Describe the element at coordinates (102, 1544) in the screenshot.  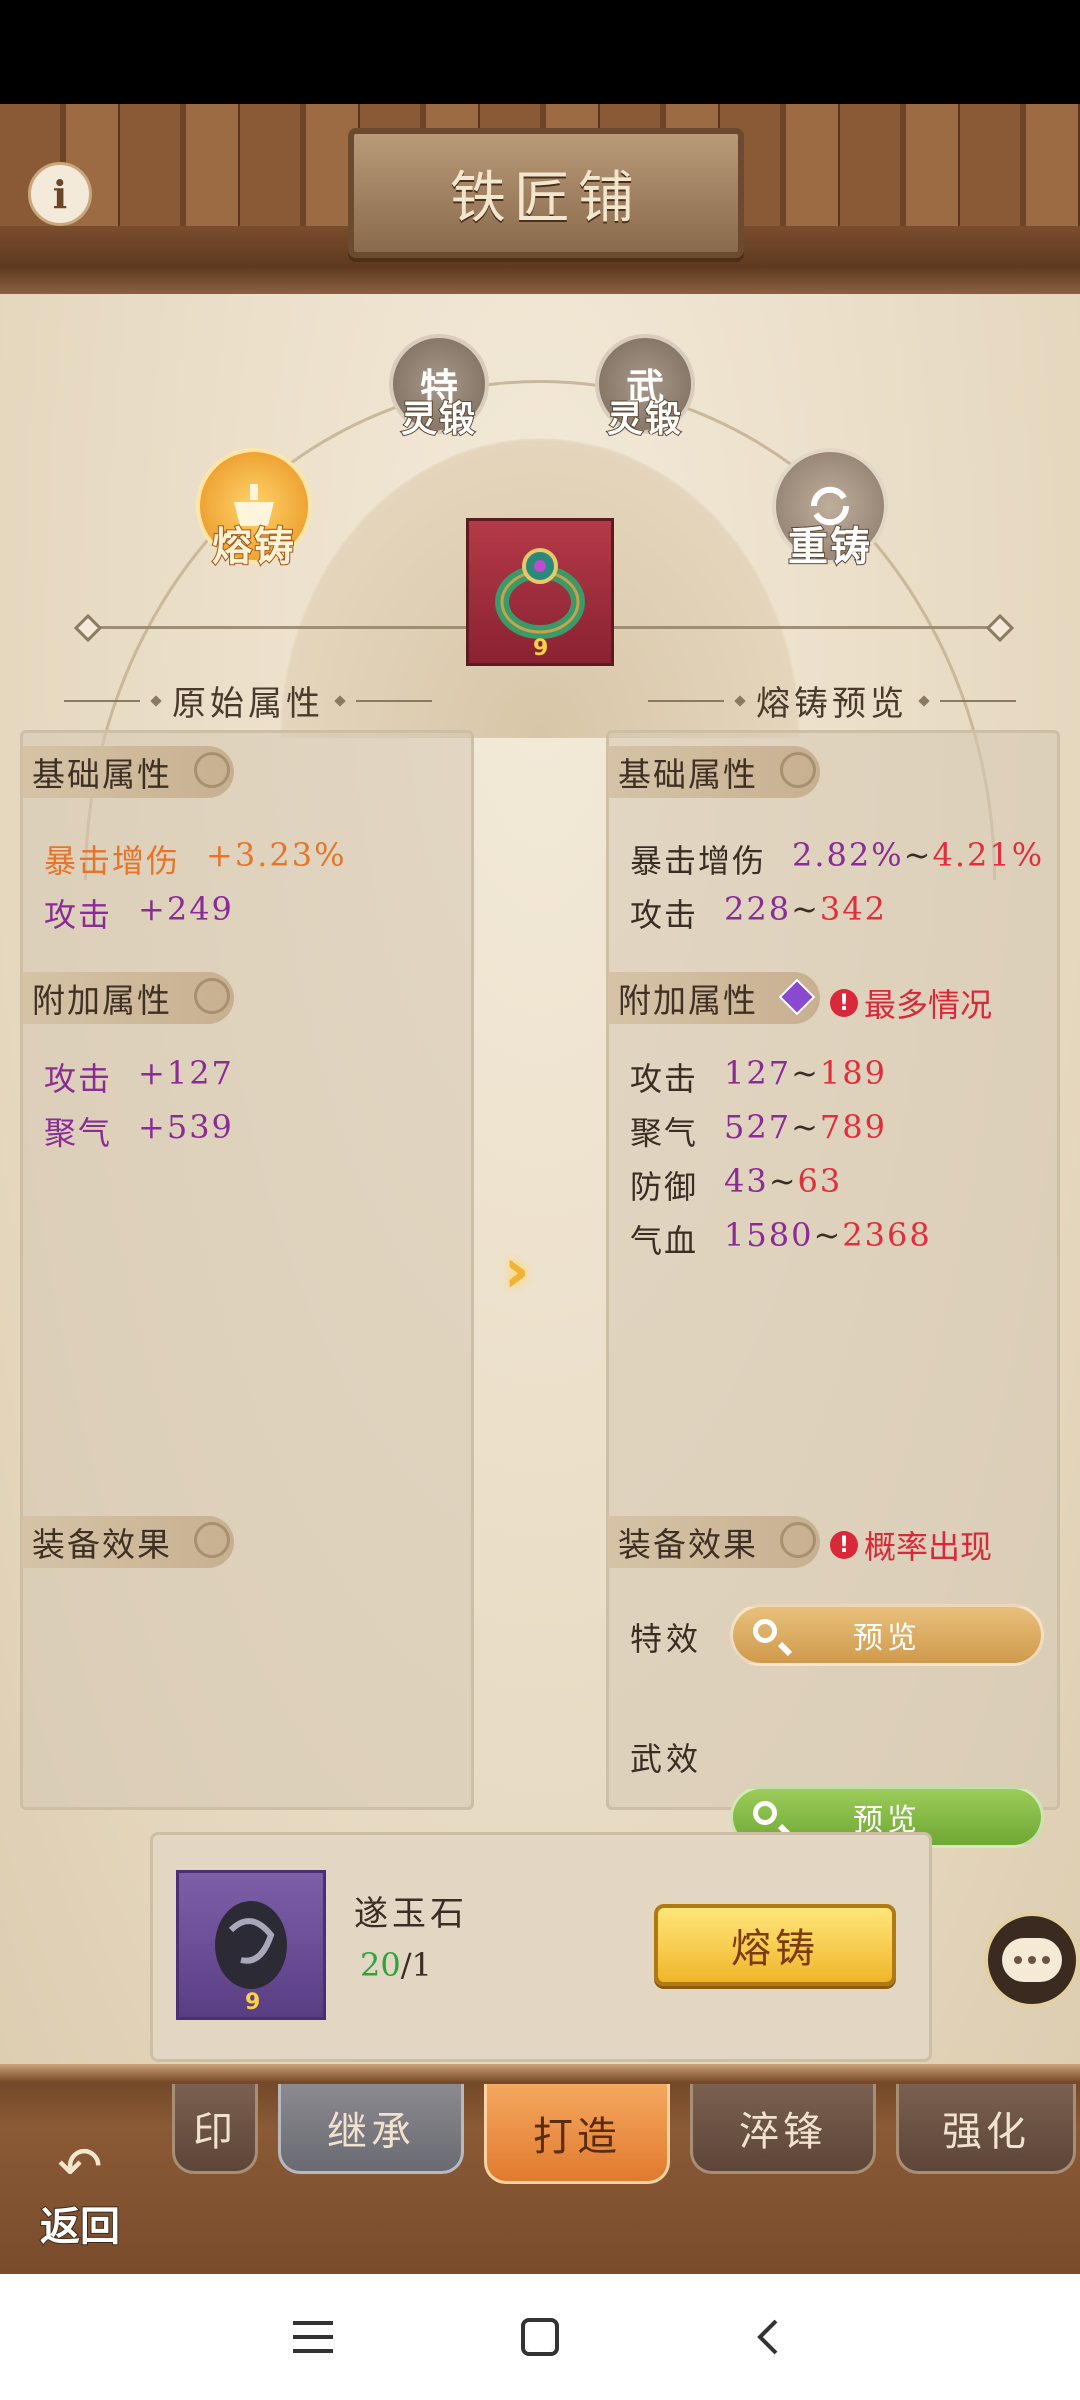
I see `left-effect-tag-label: 装备效果` at that location.